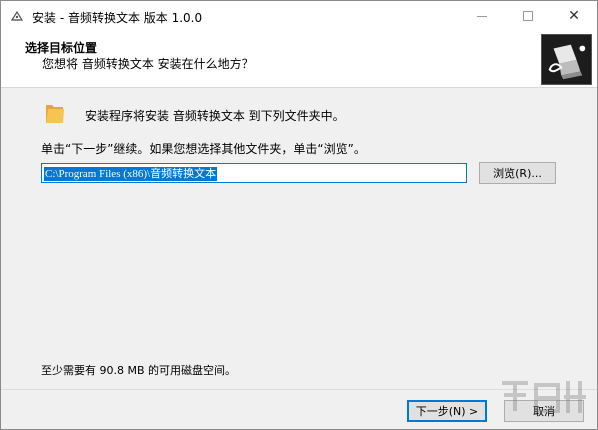 Image resolution: width=598 pixels, height=430 pixels. Describe the element at coordinates (215, 116) in the screenshot. I see `install-location-message: 安装程序将安装 音频转换文本 到下列文件夹中。` at that location.